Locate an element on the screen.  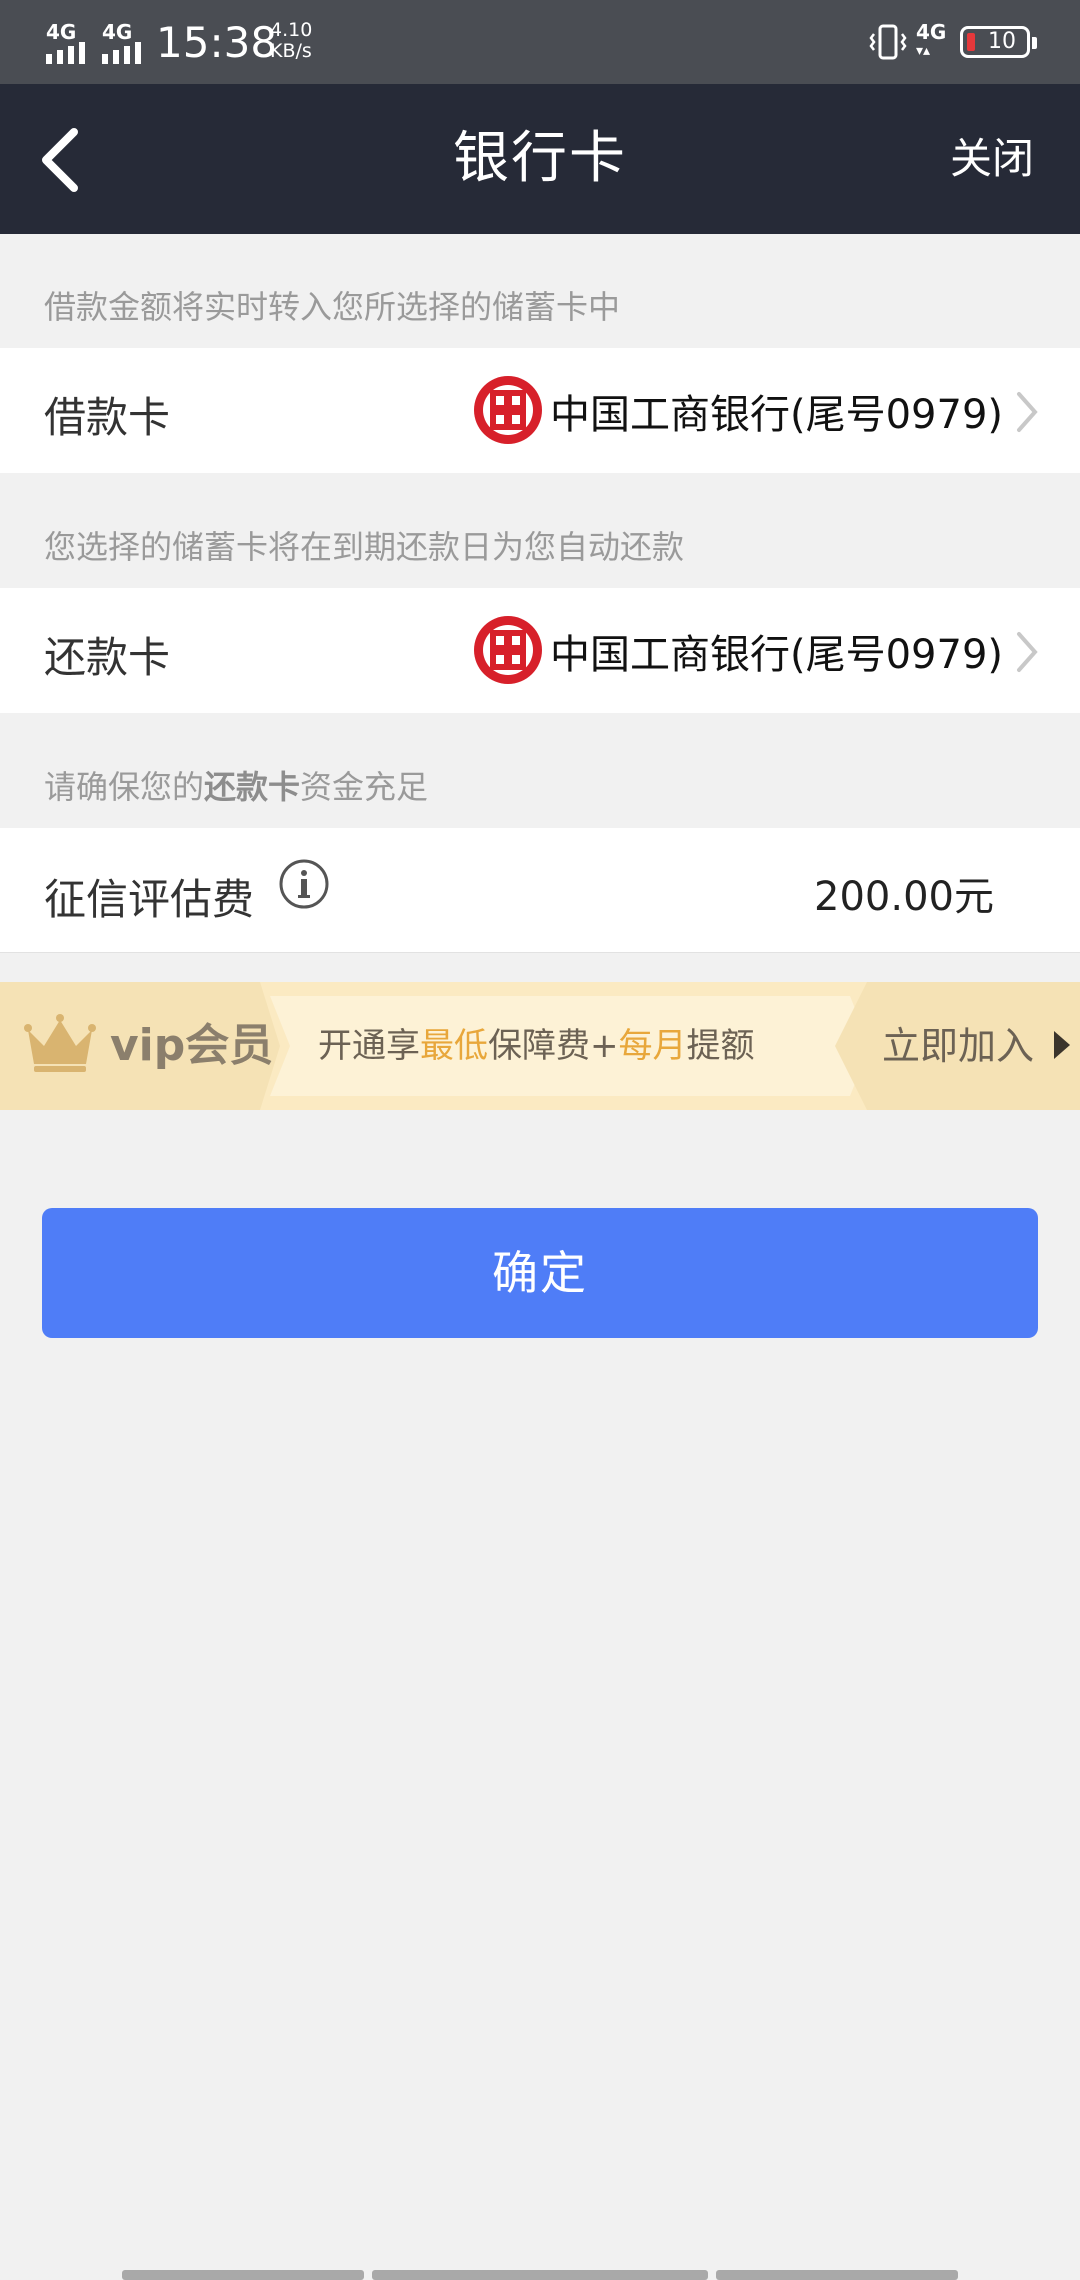
info-icon is located at coordinates (304, 884).